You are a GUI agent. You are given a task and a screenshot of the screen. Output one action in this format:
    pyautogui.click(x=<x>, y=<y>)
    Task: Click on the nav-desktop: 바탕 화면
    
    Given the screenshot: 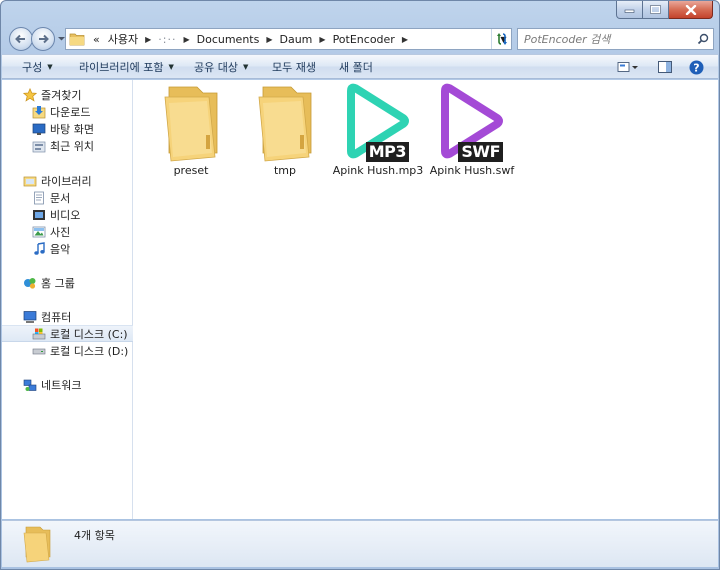 What is the action you would take?
    pyautogui.click(x=67, y=128)
    